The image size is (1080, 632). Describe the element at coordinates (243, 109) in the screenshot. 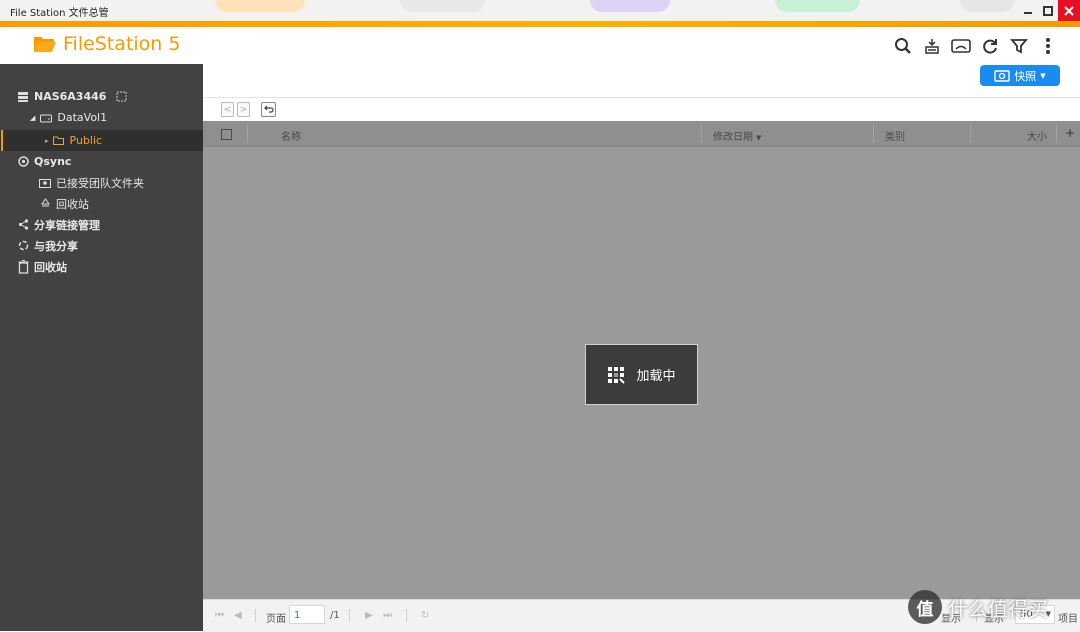

I see `forward-button: >` at that location.